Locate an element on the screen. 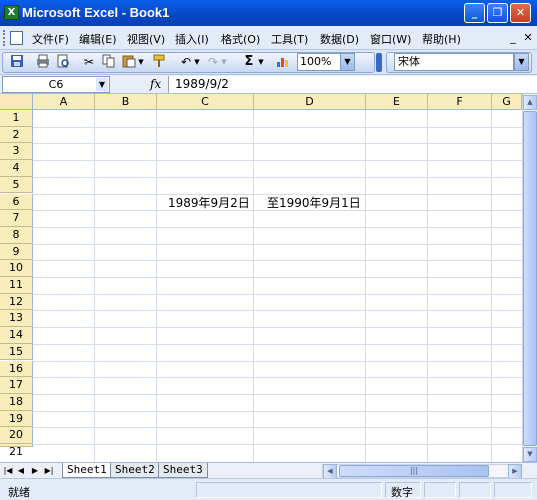  column-header-b: B is located at coordinates (126, 102).